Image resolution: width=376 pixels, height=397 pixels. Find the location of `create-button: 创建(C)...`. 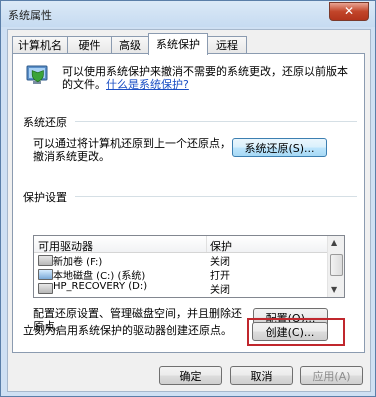

create-button: 创建(C)... is located at coordinates (290, 331).